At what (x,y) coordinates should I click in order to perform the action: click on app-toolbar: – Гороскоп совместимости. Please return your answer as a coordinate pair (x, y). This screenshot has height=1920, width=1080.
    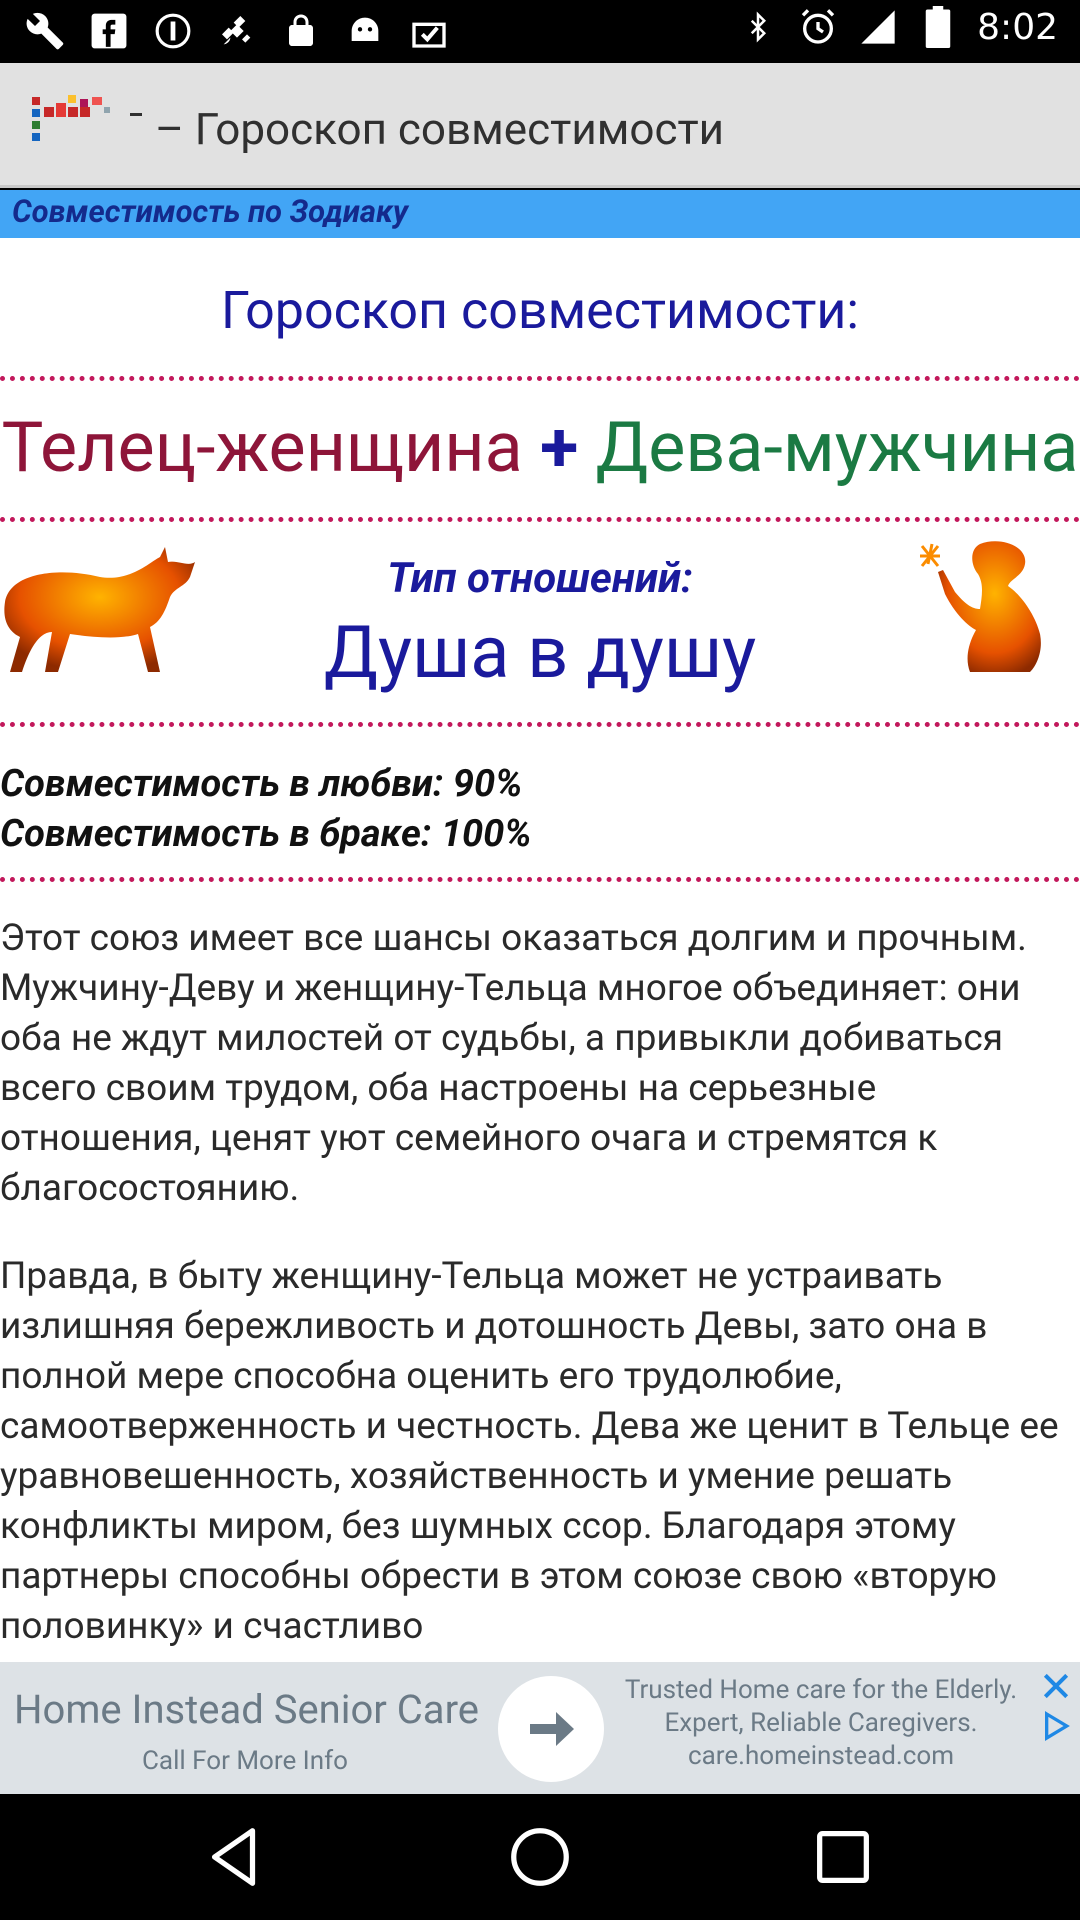
    Looking at the image, I should click on (540, 125).